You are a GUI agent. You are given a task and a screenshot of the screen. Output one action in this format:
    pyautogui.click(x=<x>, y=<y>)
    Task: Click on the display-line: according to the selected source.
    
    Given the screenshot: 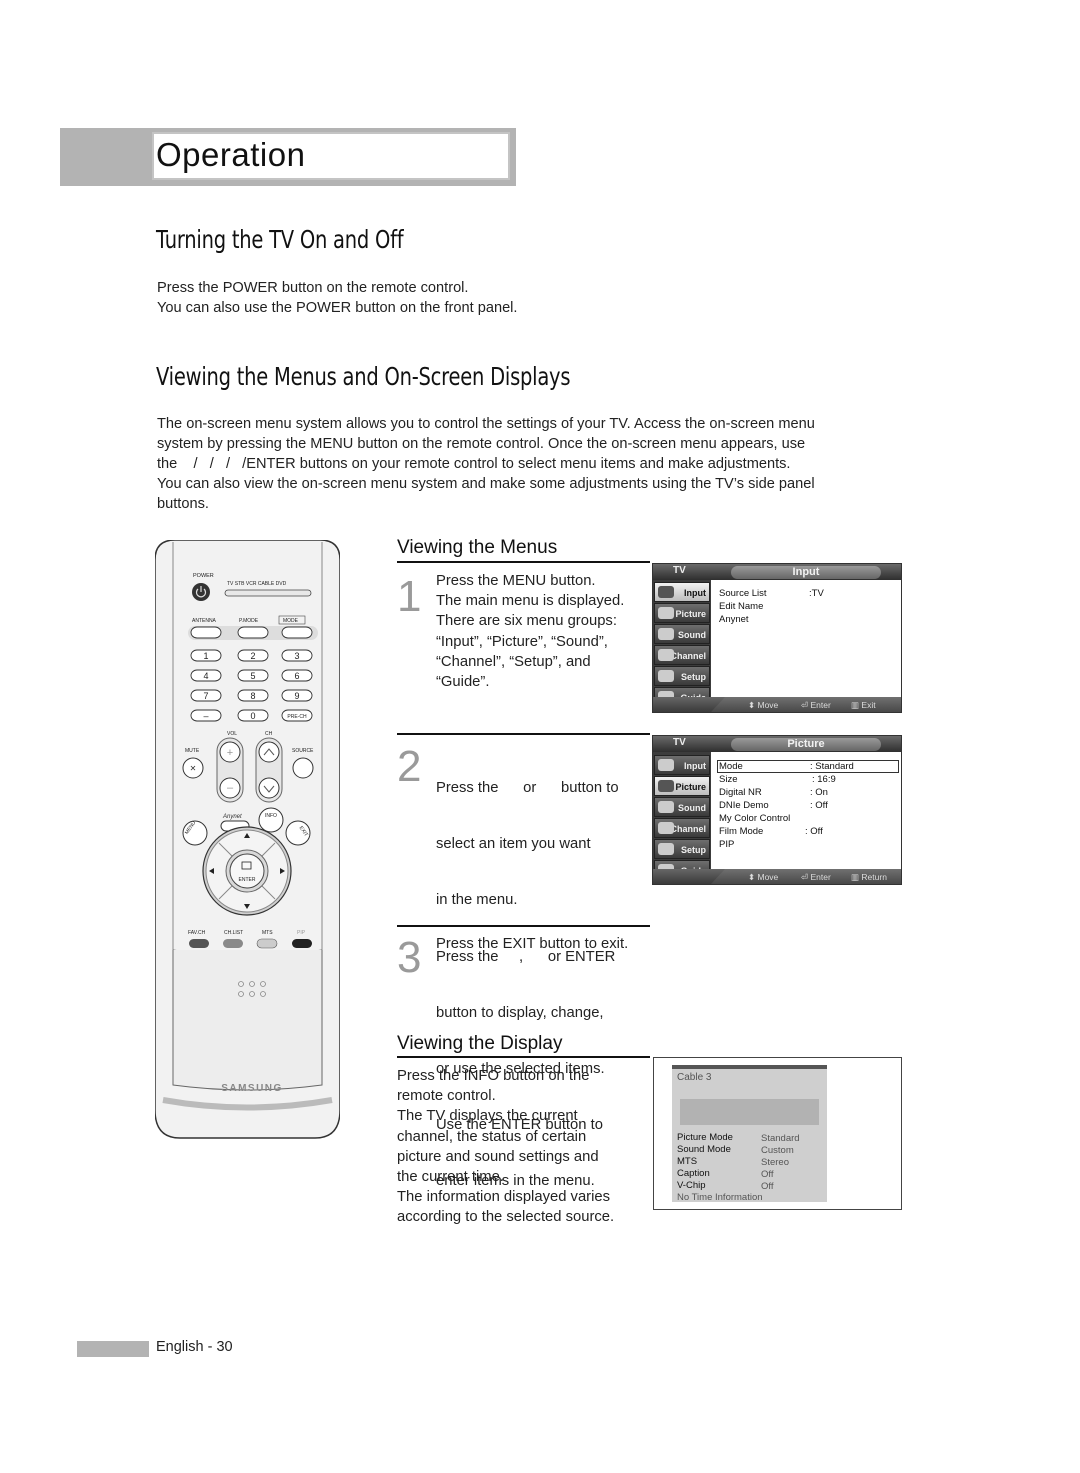 What is the action you would take?
    pyautogui.click(x=506, y=1217)
    